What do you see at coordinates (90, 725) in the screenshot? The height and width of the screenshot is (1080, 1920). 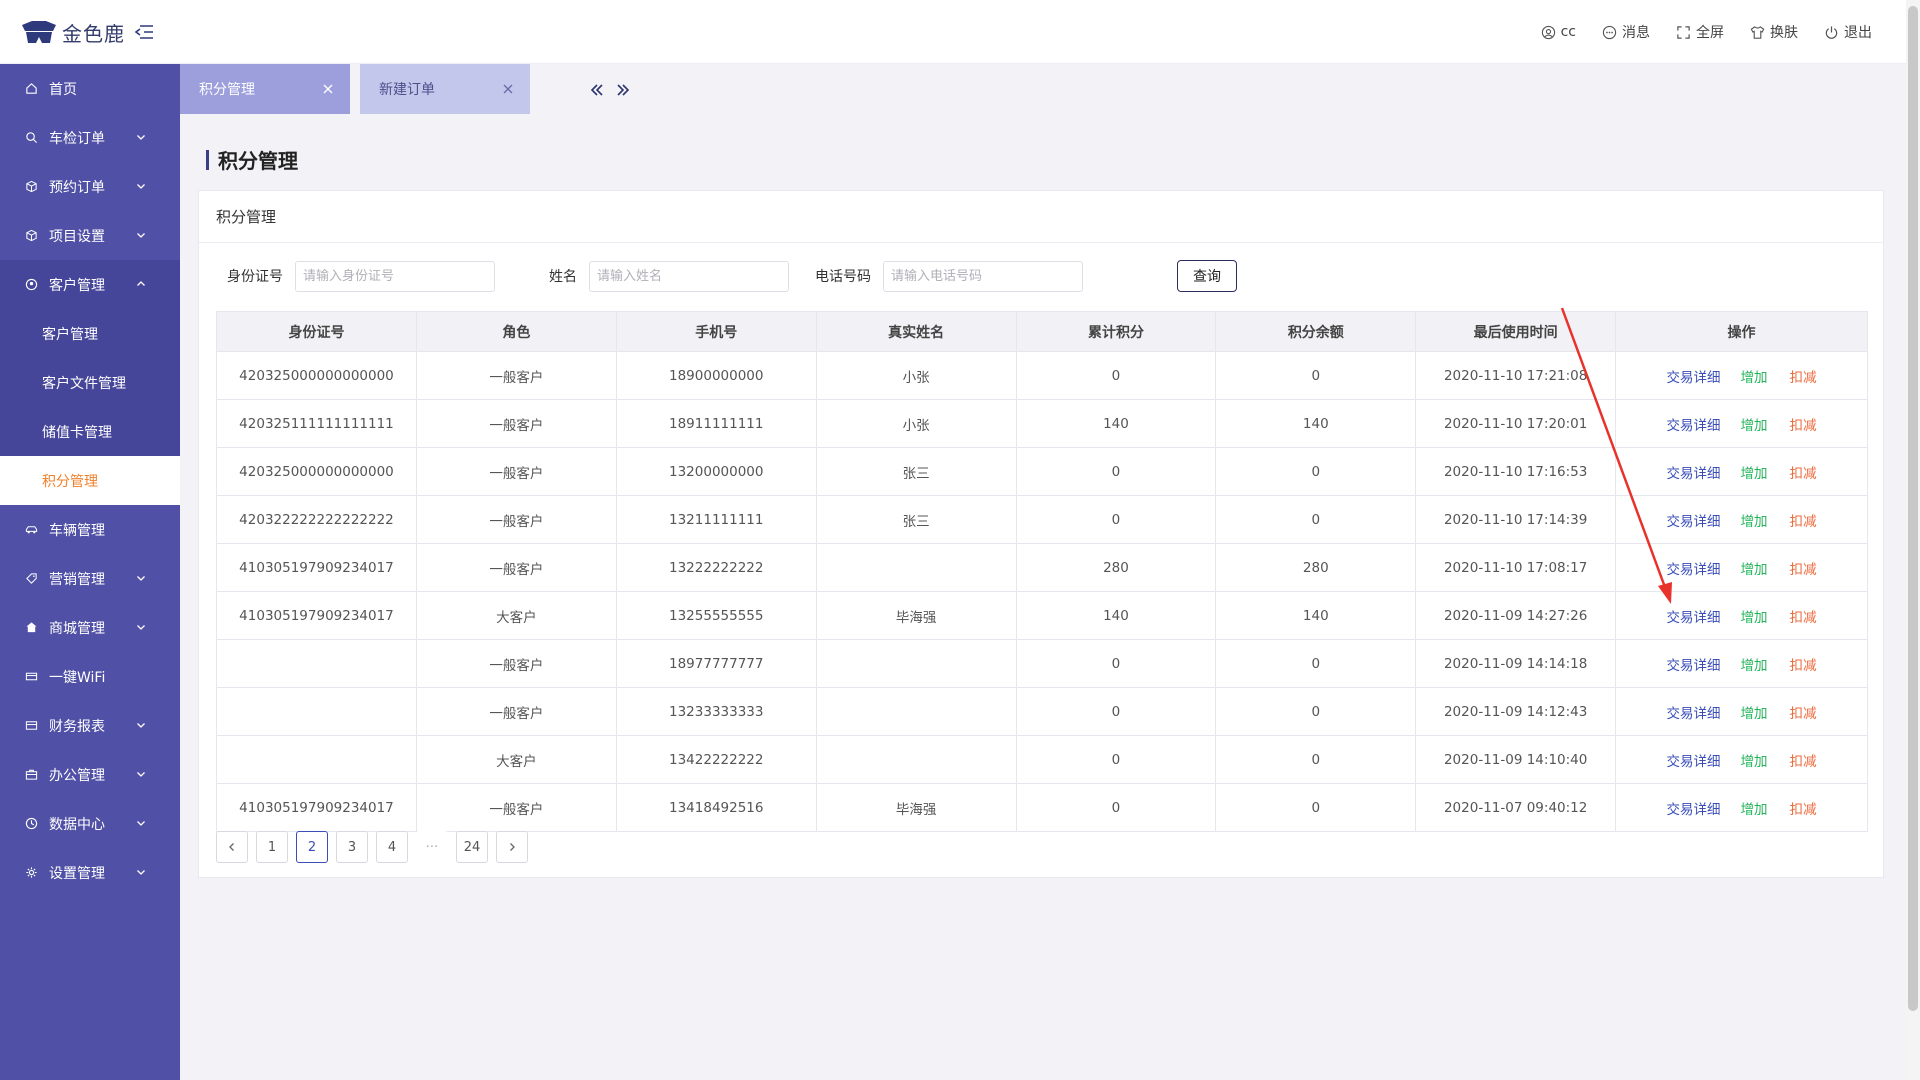 I see `sidebar-item-finance-reports: 财务报表` at bounding box center [90, 725].